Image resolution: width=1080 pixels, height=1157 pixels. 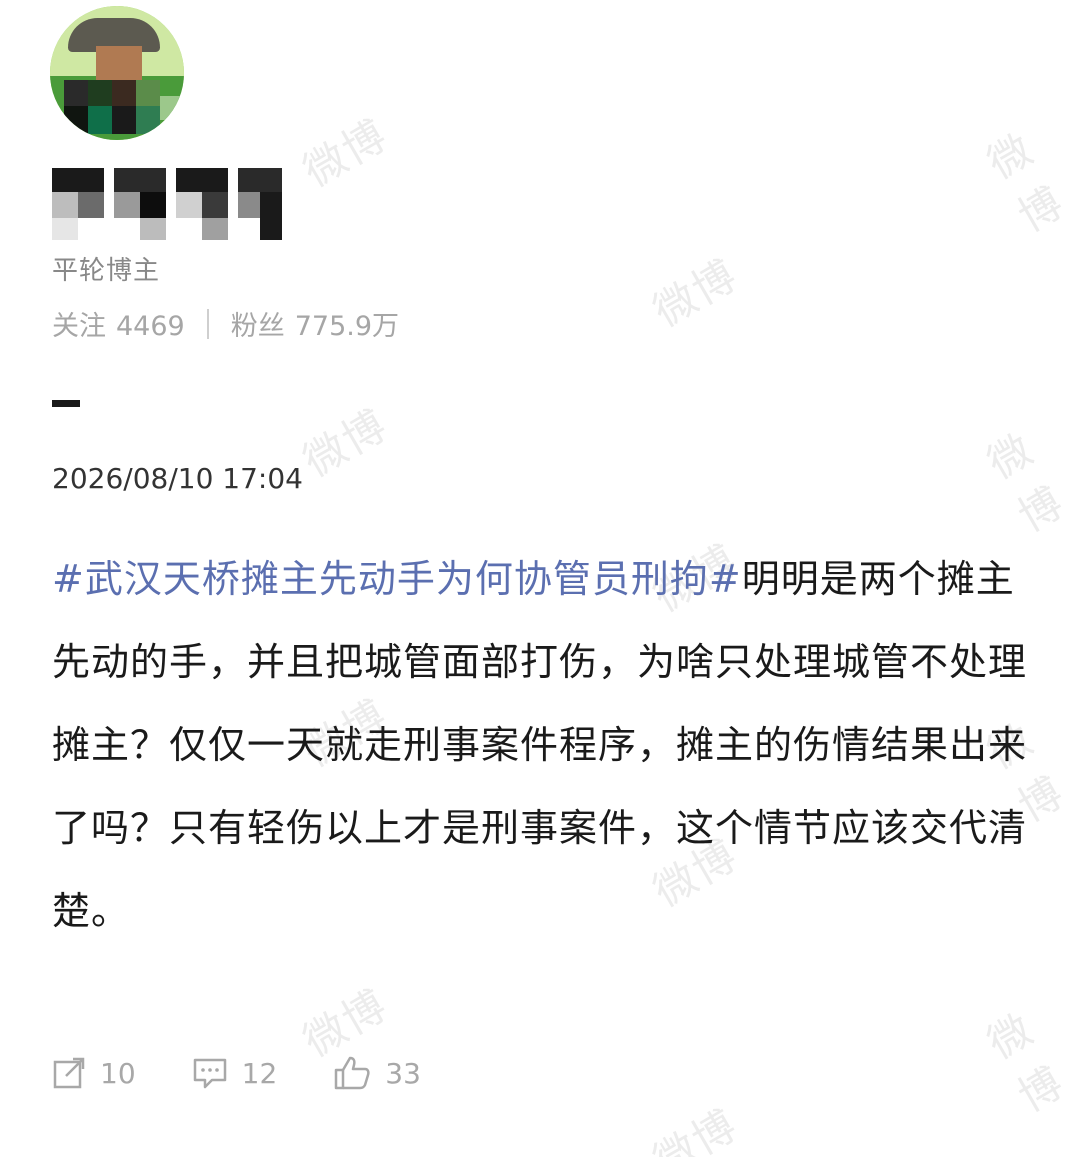 What do you see at coordinates (377, 1073) in the screenshot?
I see `like-button: 33` at bounding box center [377, 1073].